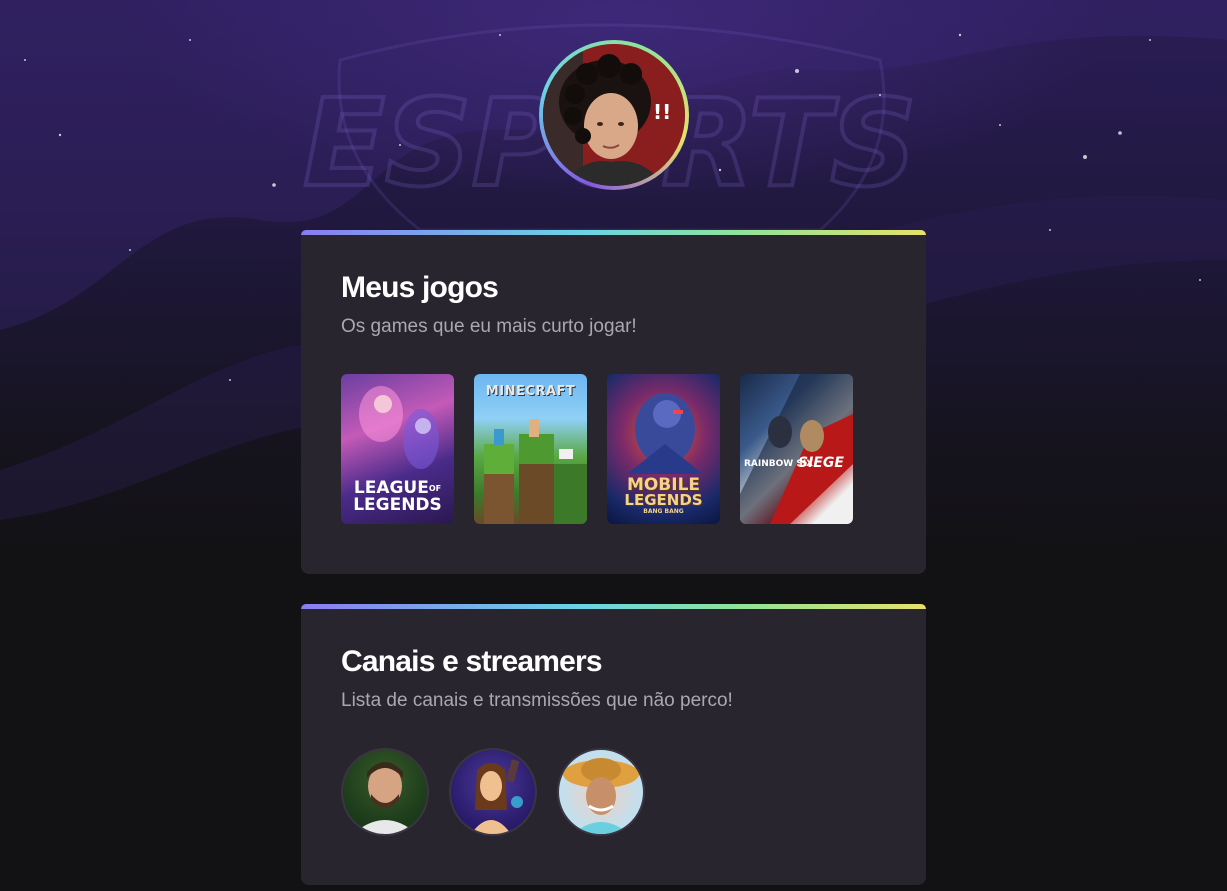  What do you see at coordinates (530, 449) in the screenshot?
I see `game-minecraft: MINECRAFT` at bounding box center [530, 449].